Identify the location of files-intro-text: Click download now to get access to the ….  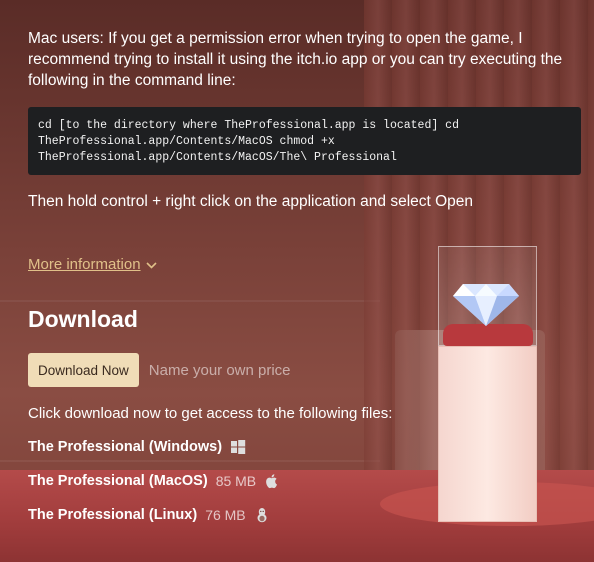
(210, 413).